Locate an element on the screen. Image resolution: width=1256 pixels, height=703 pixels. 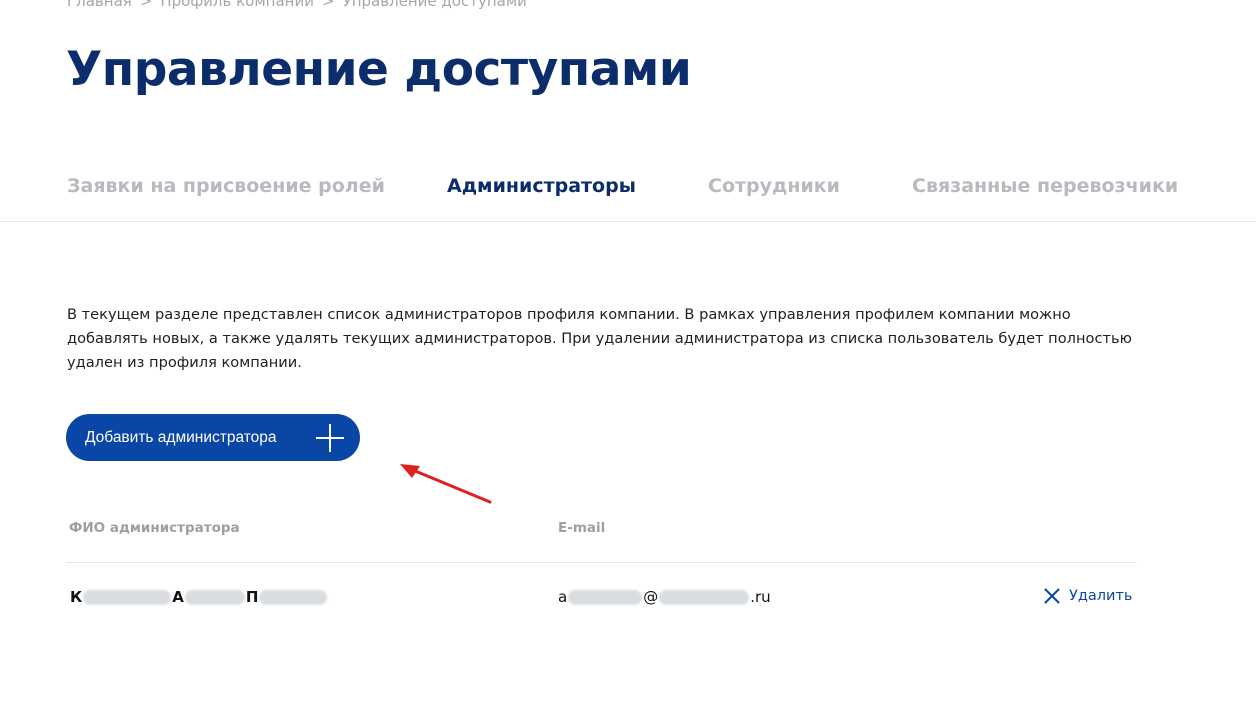
admin-email: a @ .ru is located at coordinates (664, 597).